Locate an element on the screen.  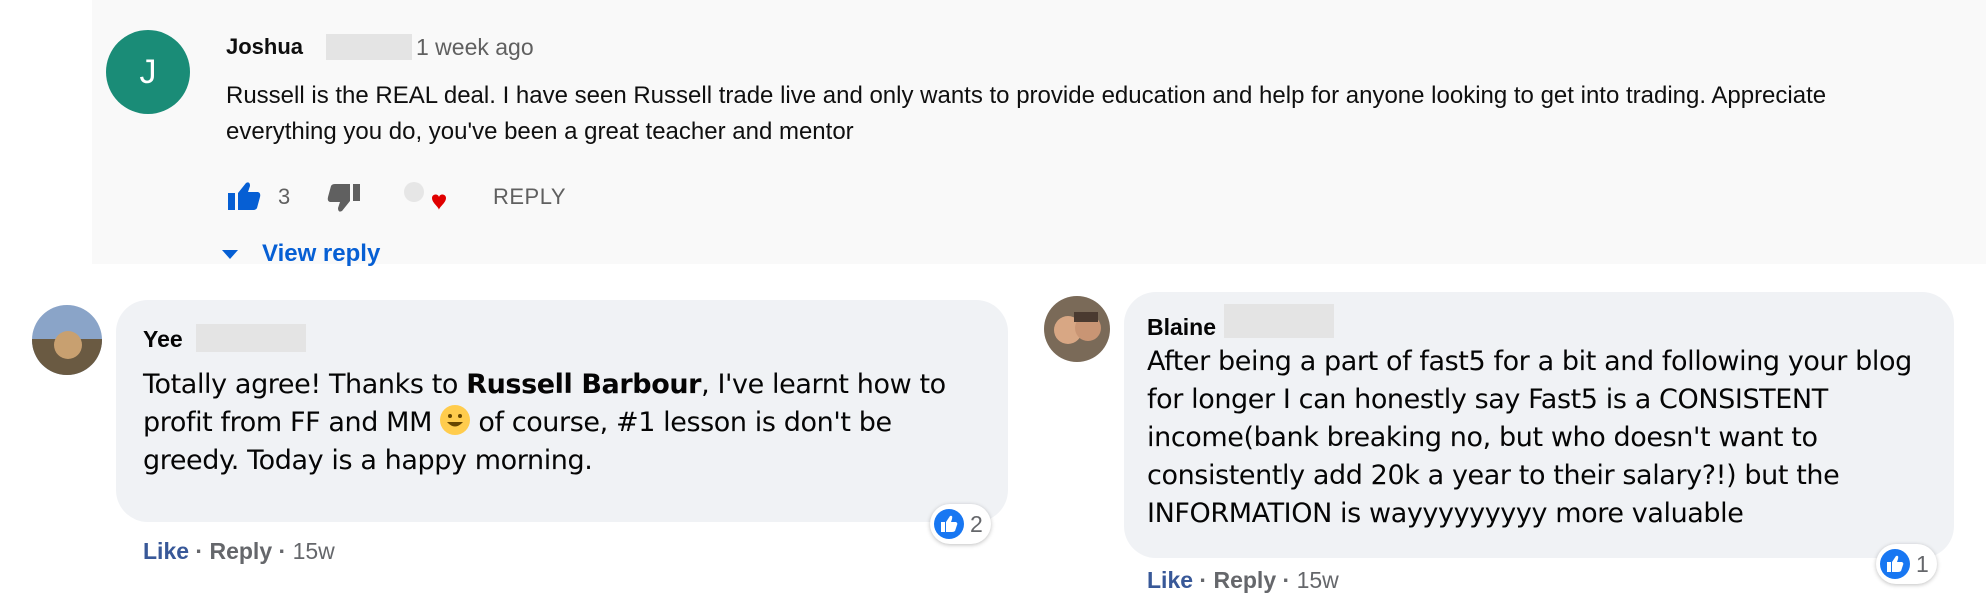
reaction-count: 2 is located at coordinates (976, 523).